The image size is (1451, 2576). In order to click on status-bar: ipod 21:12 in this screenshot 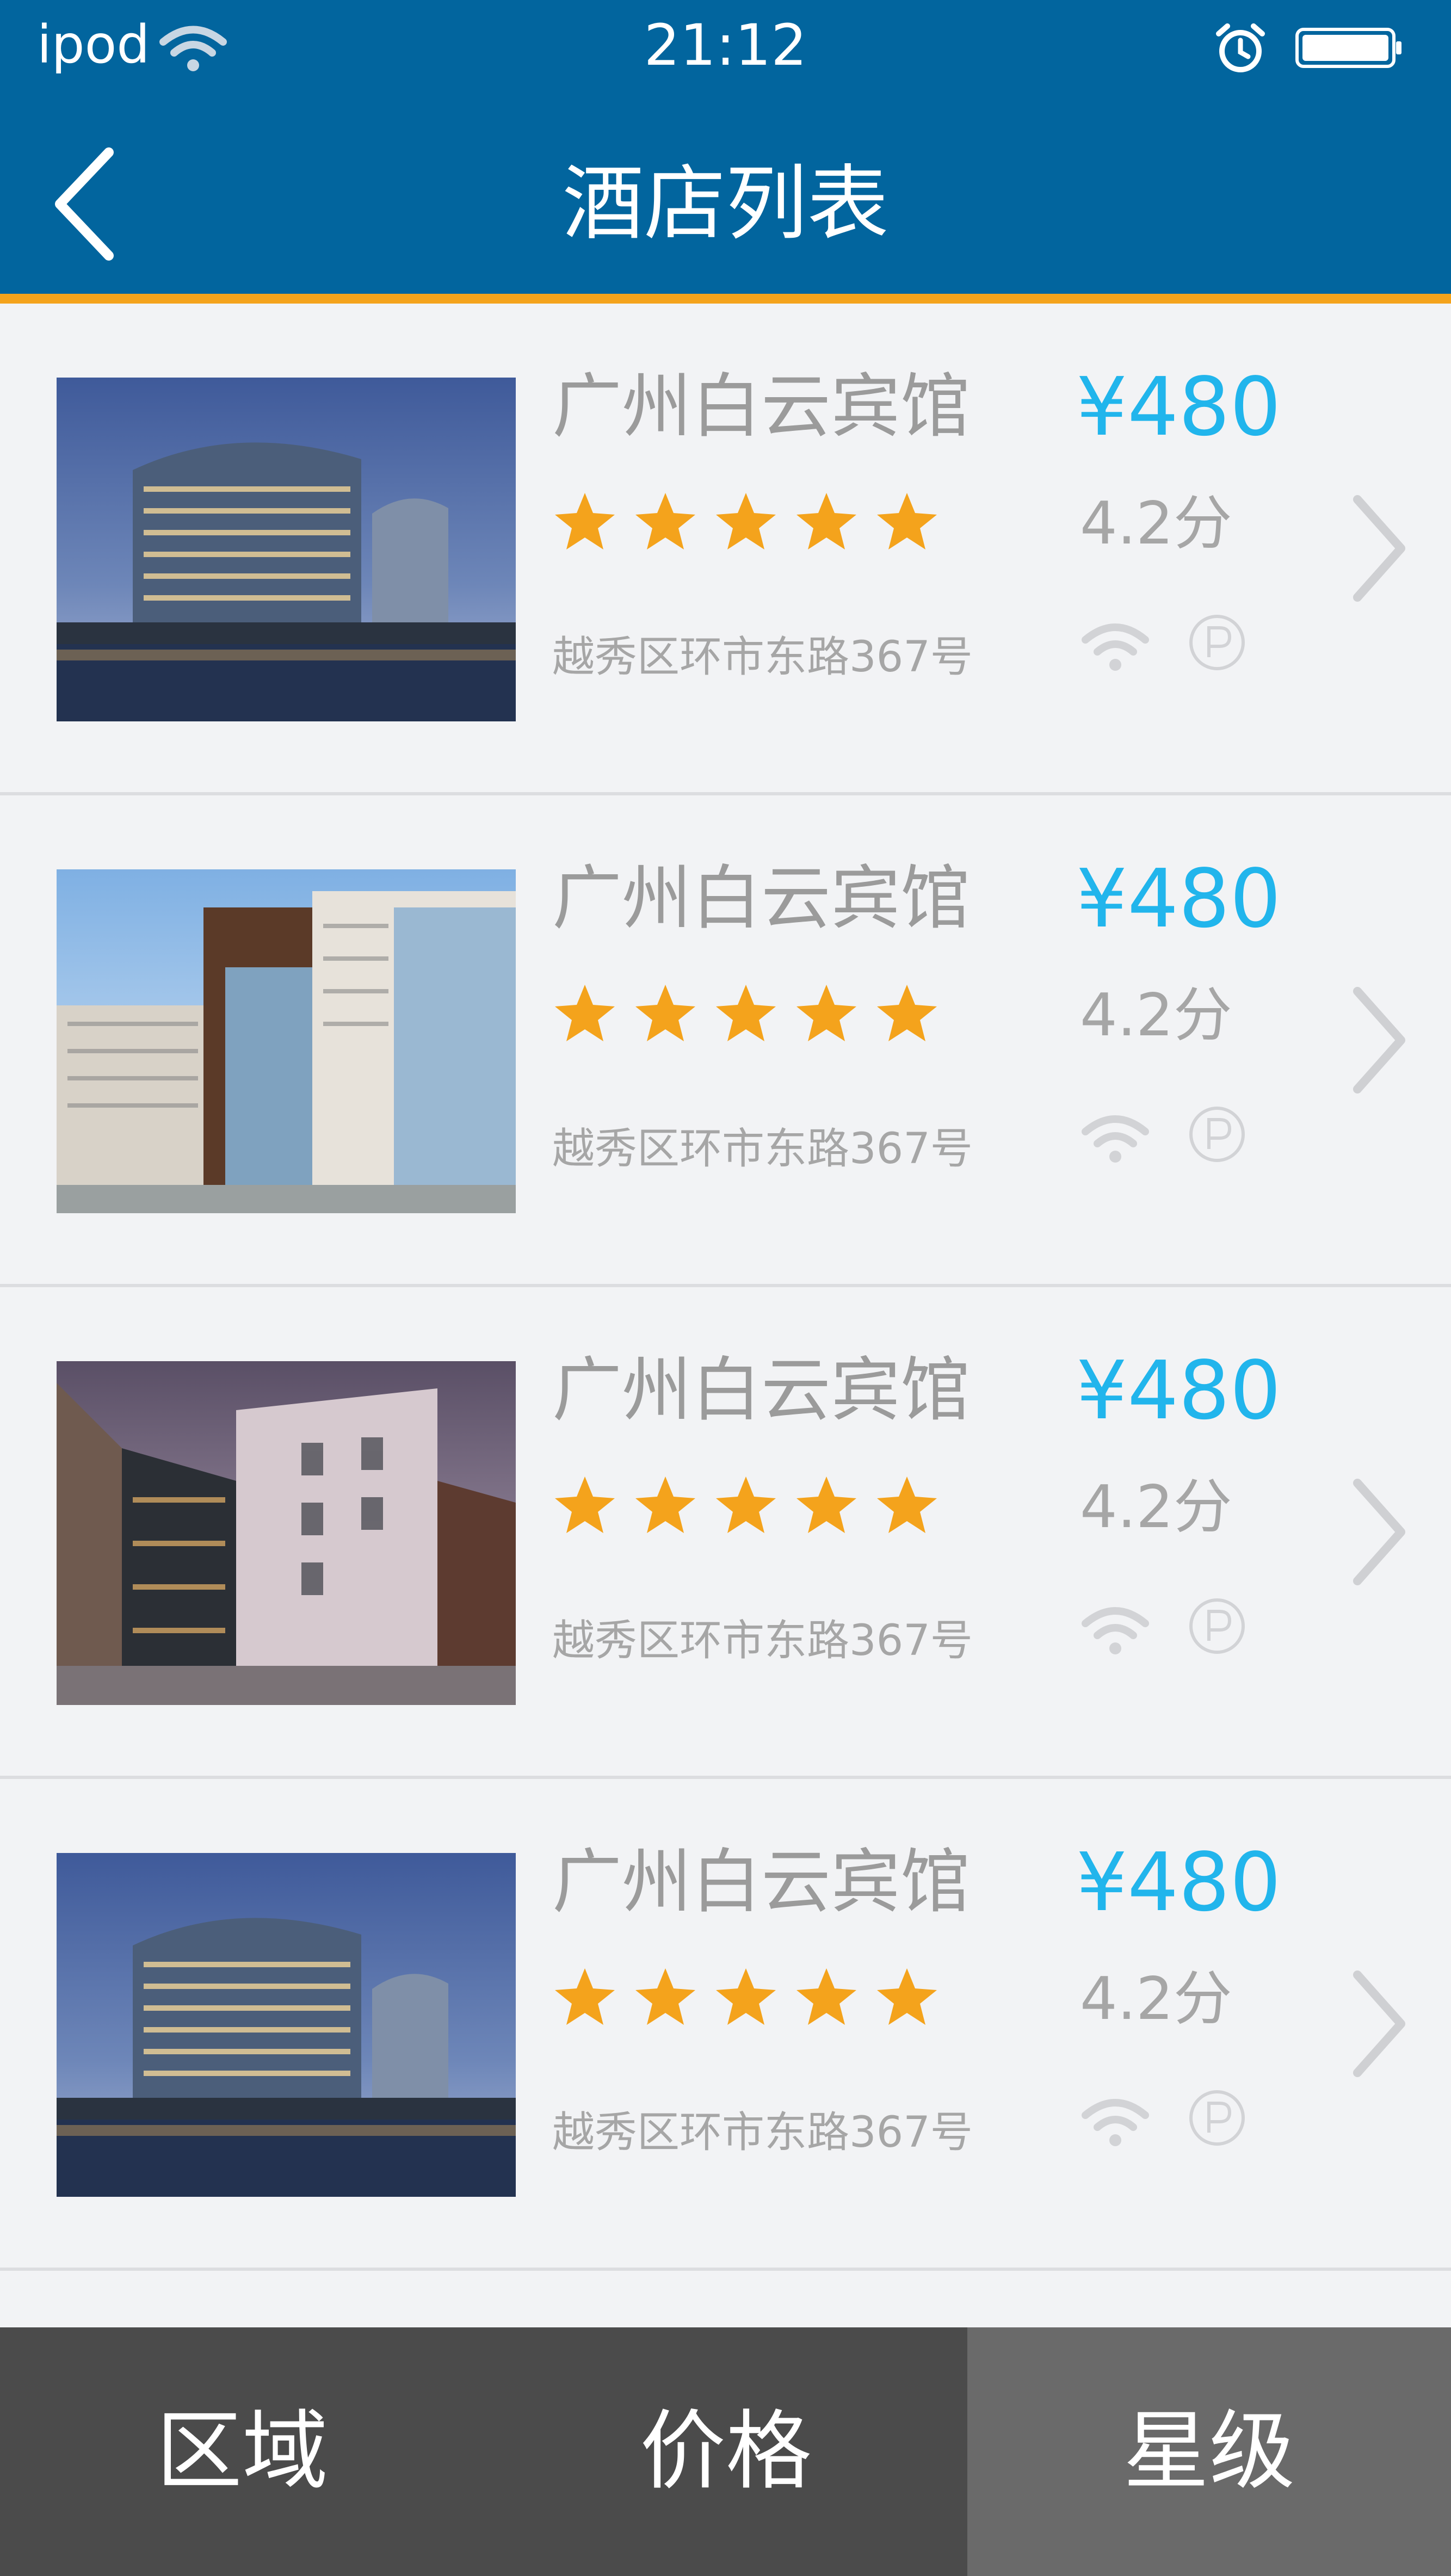, I will do `click(725, 46)`.